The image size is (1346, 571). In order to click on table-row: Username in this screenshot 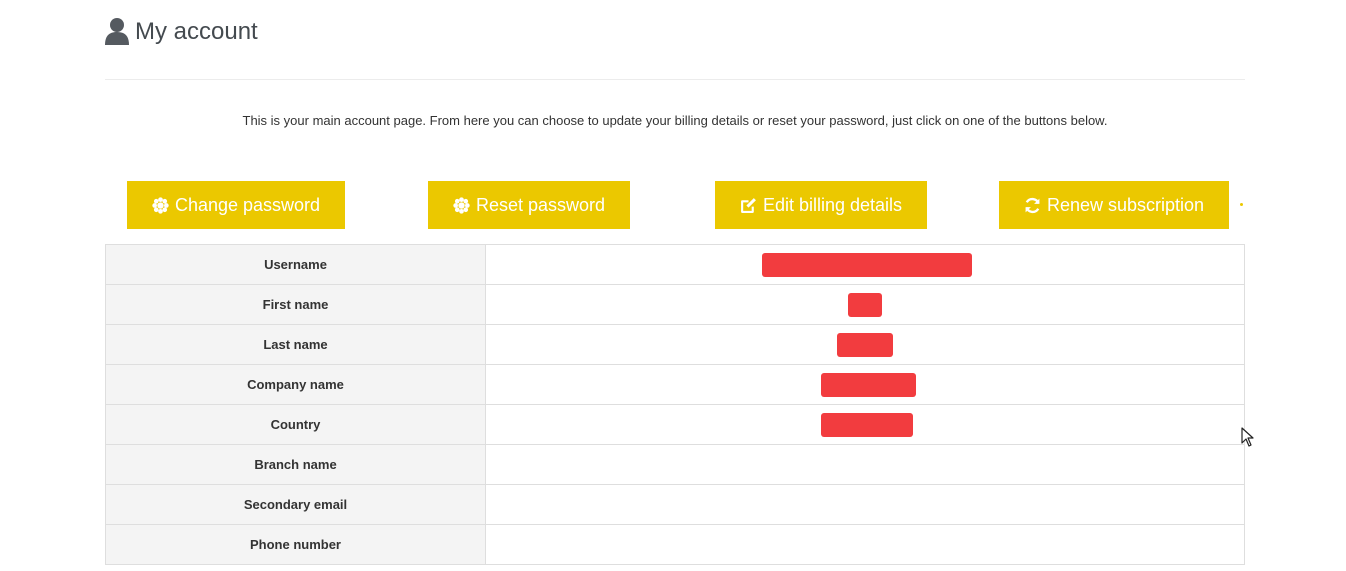, I will do `click(675, 264)`.